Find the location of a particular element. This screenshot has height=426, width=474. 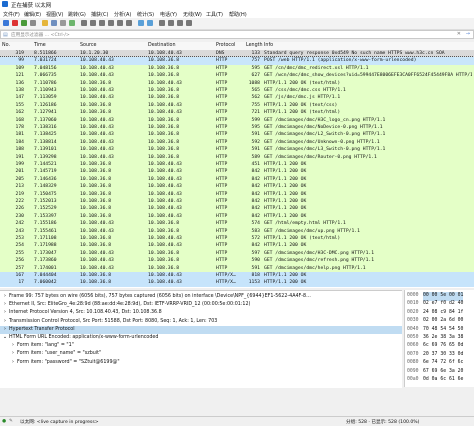

packet-no: 168 is located at coordinates (19, 120).